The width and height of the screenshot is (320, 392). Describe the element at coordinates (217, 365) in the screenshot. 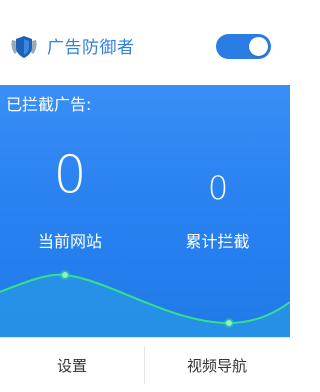

I see `video-nav-button: 视频导航` at that location.